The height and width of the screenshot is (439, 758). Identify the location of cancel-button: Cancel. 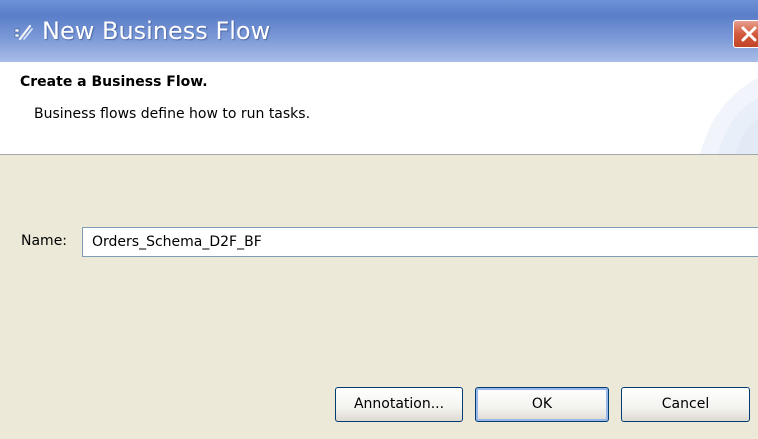
(685, 404).